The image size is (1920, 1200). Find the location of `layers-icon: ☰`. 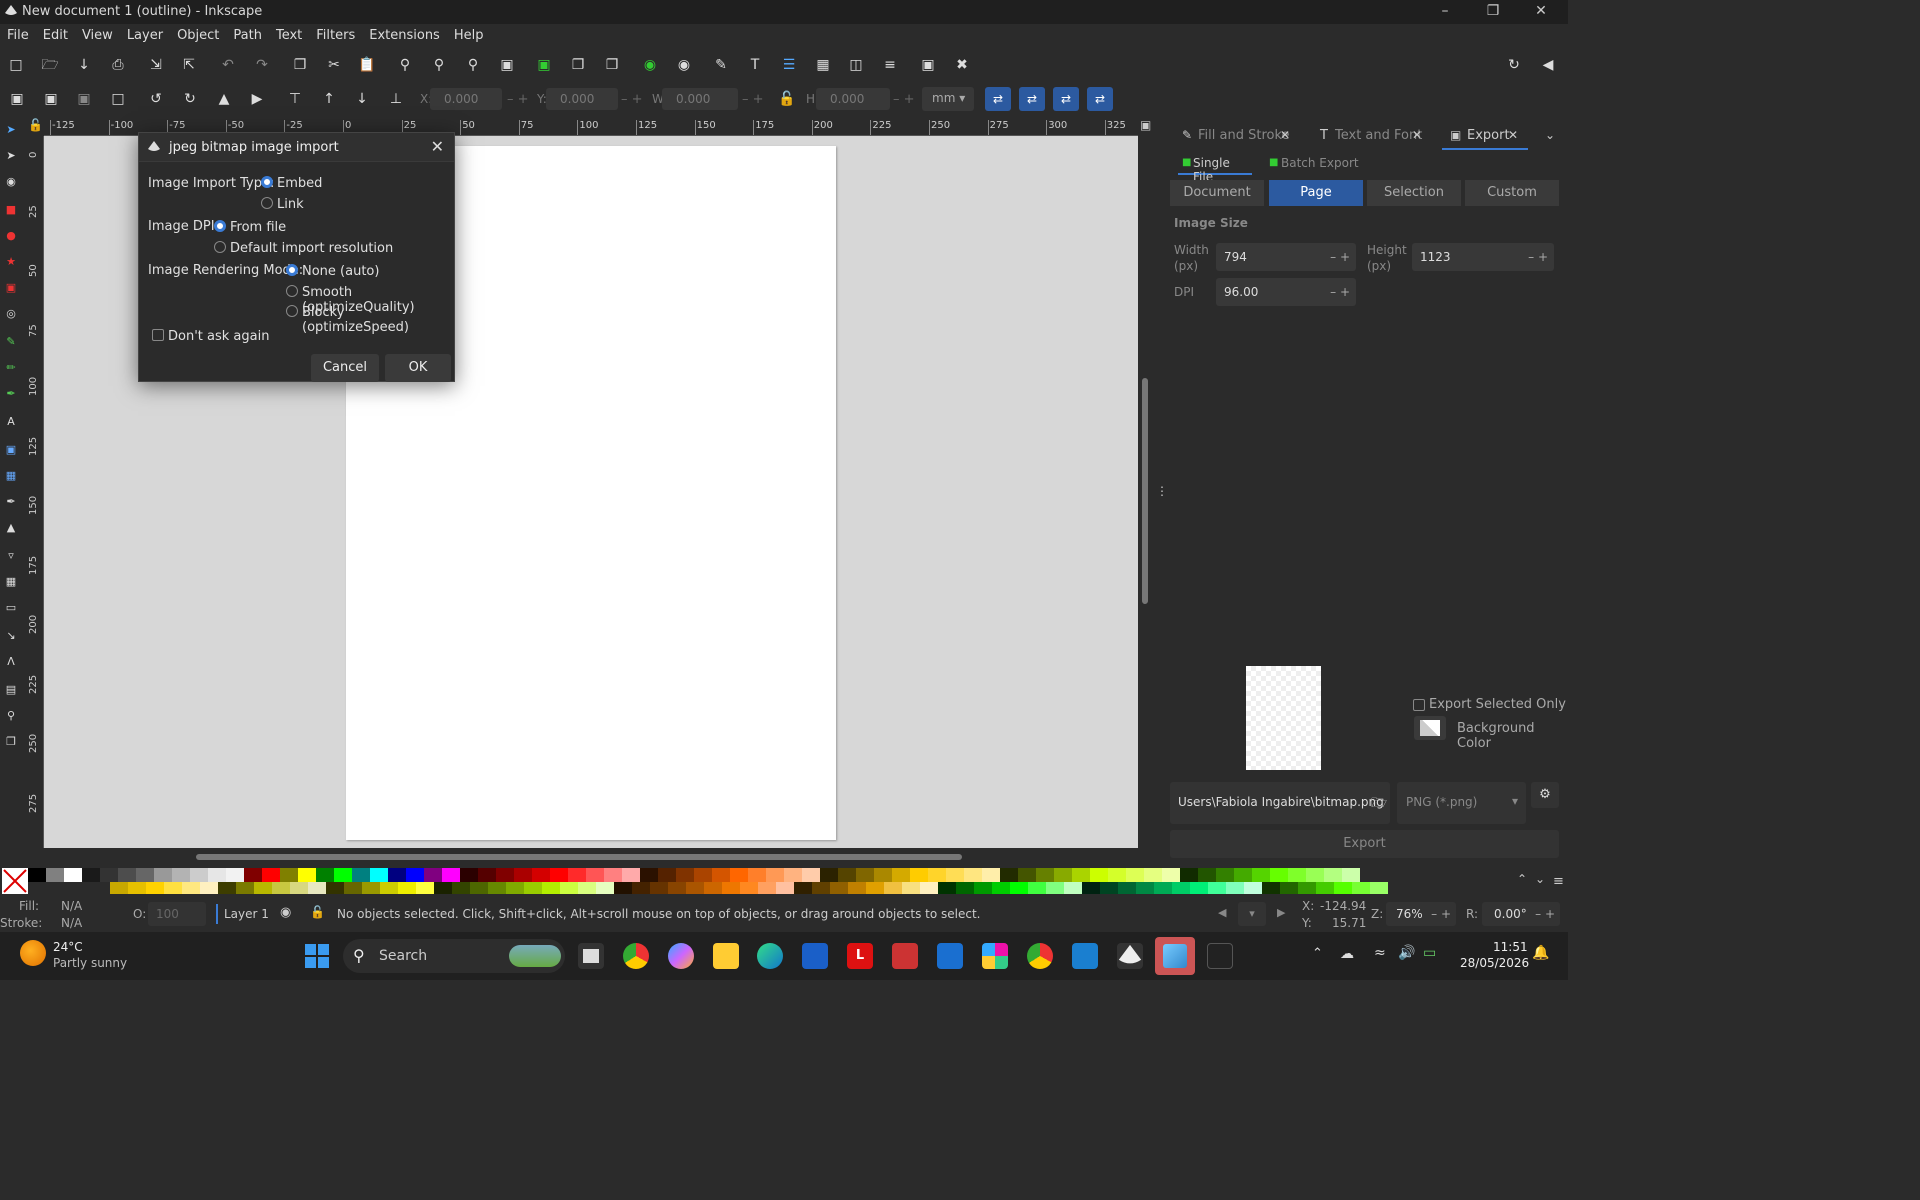

layers-icon: ☰ is located at coordinates (789, 65).